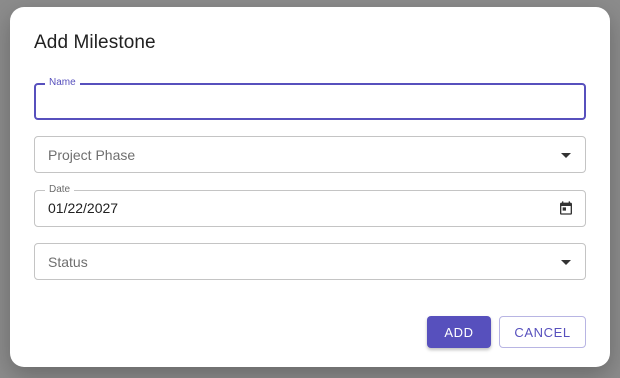 This screenshot has height=378, width=620. What do you see at coordinates (459, 332) in the screenshot?
I see `add-button: ADD` at bounding box center [459, 332].